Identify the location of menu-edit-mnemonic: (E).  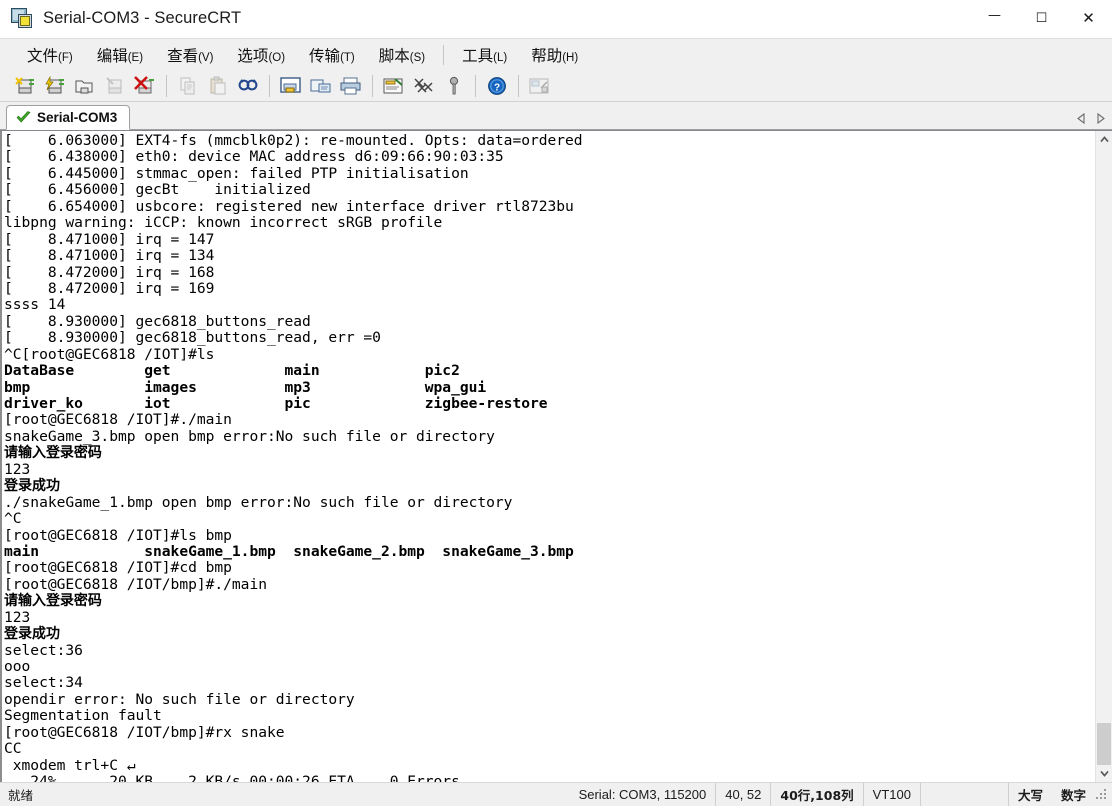
(135, 57).